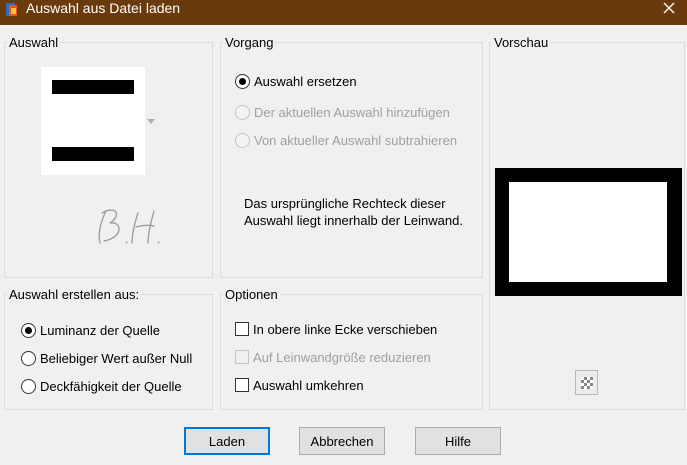 Image resolution: width=687 pixels, height=465 pixels. What do you see at coordinates (669, 9) in the screenshot?
I see `close-icon` at bounding box center [669, 9].